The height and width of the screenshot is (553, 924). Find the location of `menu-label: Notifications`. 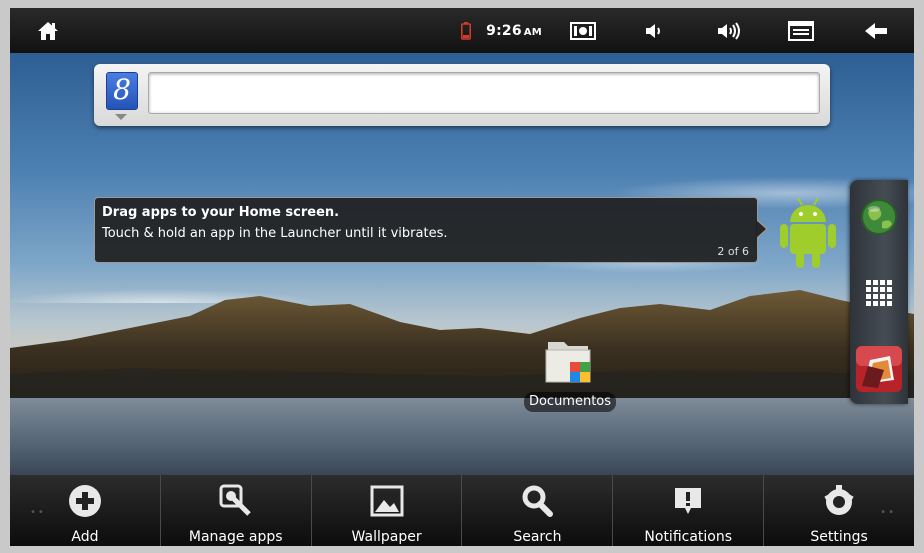

menu-label: Notifications is located at coordinates (688, 537).